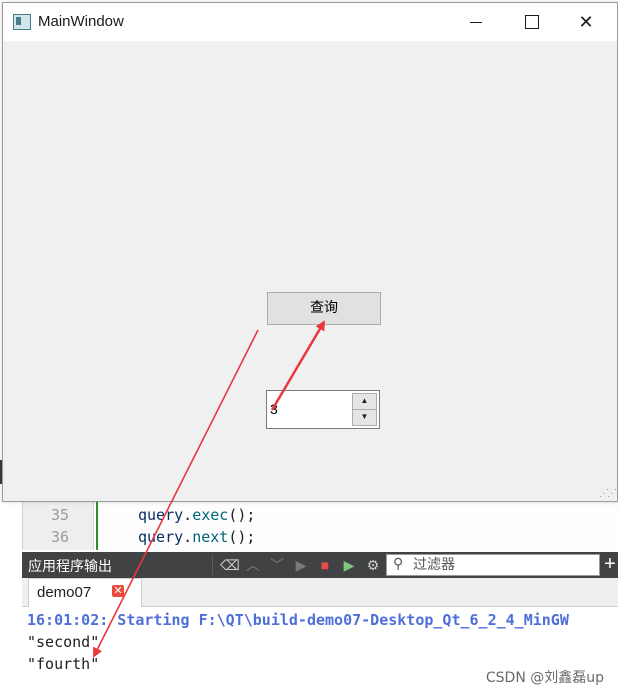 Image resolution: width=618 pixels, height=695 pixels. What do you see at coordinates (210, 515) in the screenshot?
I see `code-function: exec` at bounding box center [210, 515].